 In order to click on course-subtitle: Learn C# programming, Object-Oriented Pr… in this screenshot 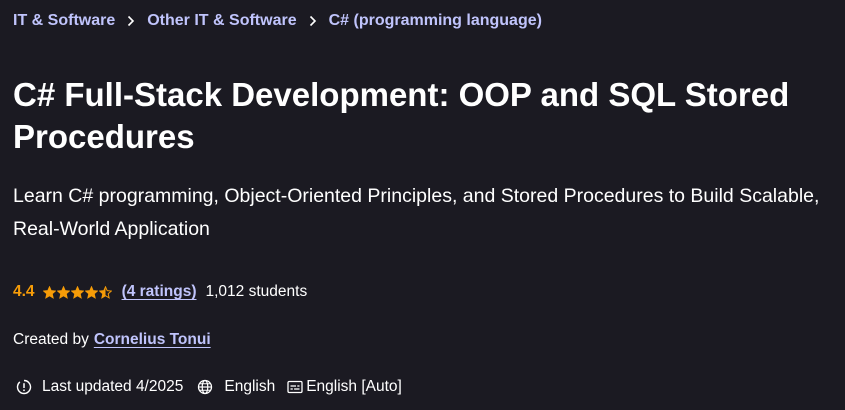, I will do `click(416, 212)`.